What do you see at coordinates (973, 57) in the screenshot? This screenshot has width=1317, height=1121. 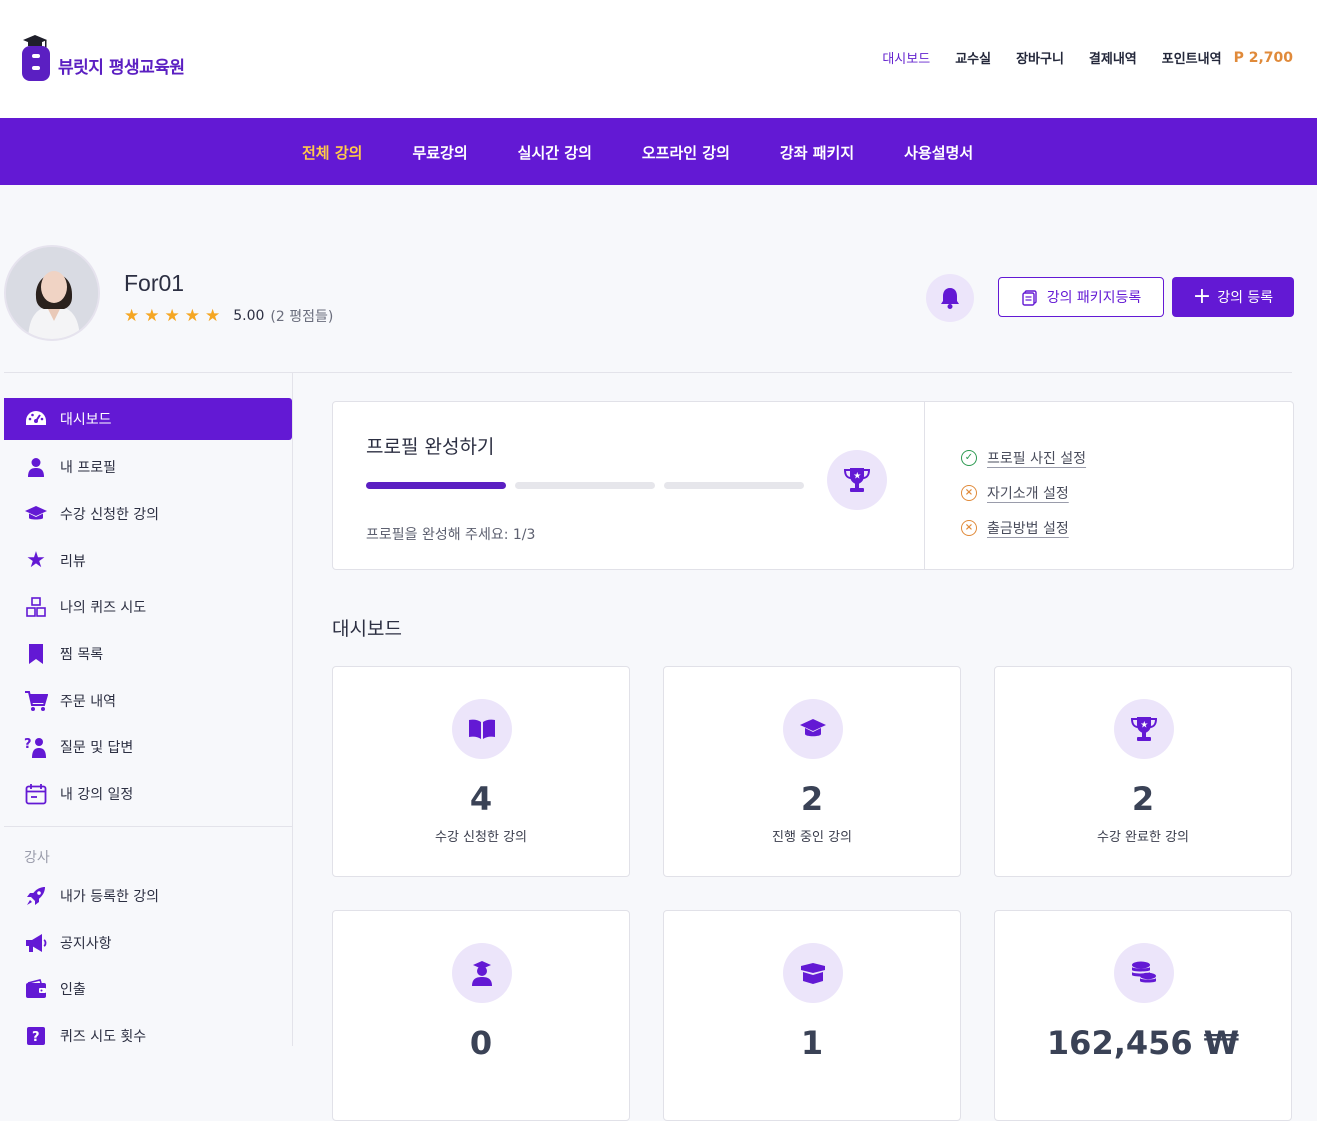 I see `top-link-professor-room: 교수실` at bounding box center [973, 57].